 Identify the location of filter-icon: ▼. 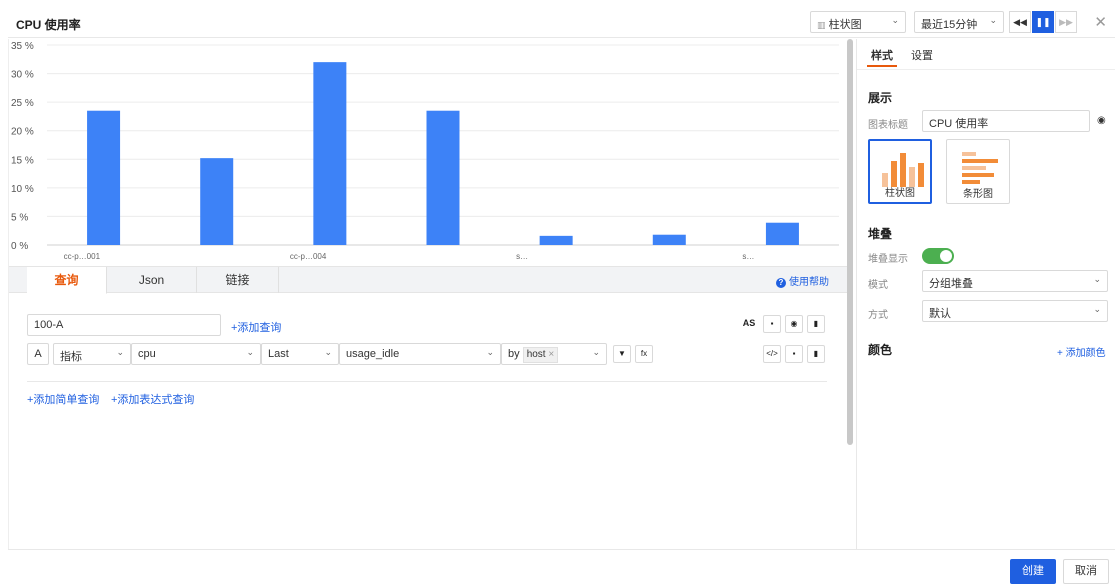
(622, 353).